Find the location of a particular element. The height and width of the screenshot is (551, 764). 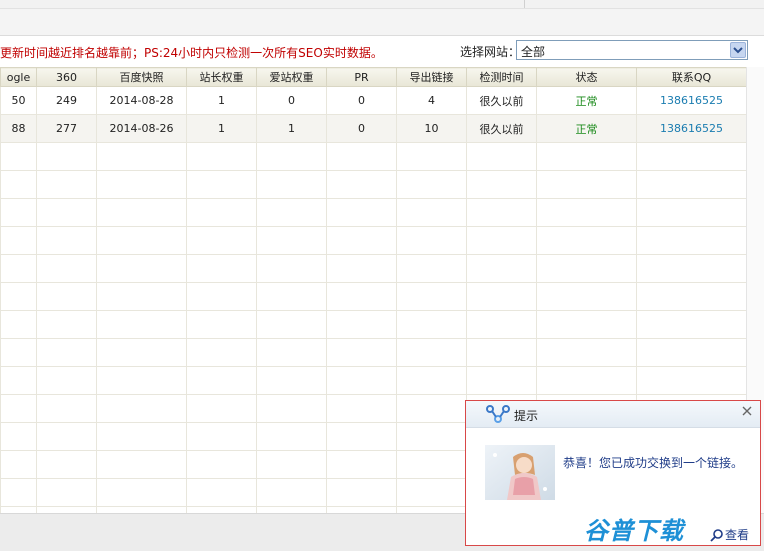

site-select: 全部 is located at coordinates (632, 50).